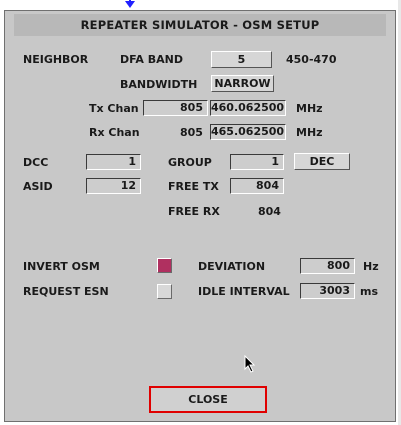  I want to click on dfa-band-button: 5, so click(241, 59).